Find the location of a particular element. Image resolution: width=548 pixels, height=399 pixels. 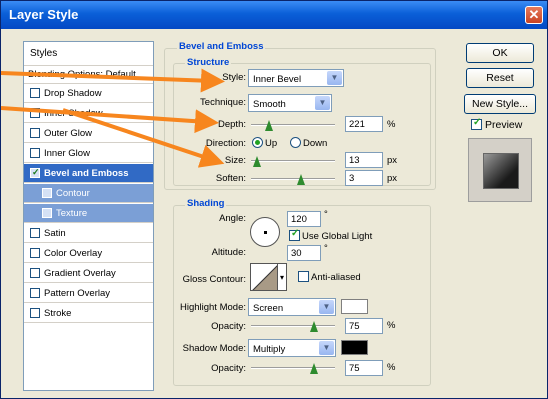

style-item-gradient-overlay: Gradient Overlay is located at coordinates (88, 273).